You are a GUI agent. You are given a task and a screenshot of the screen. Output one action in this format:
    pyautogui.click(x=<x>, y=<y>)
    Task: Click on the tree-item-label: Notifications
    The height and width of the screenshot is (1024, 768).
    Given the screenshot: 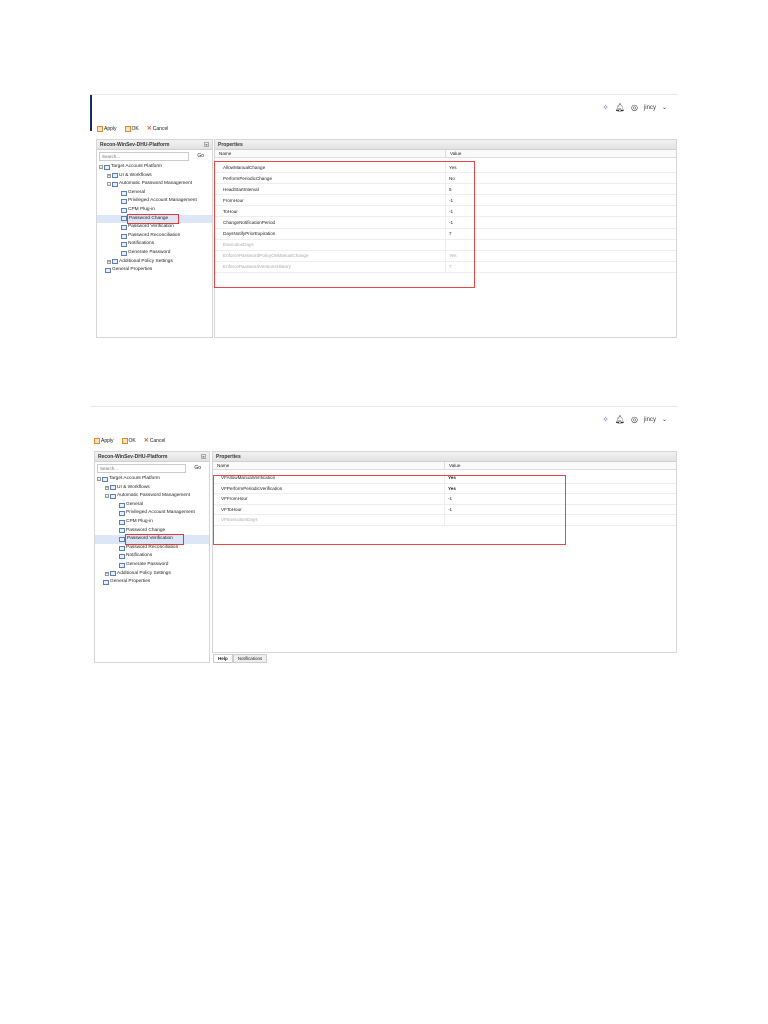 What is the action you would take?
    pyautogui.click(x=141, y=244)
    